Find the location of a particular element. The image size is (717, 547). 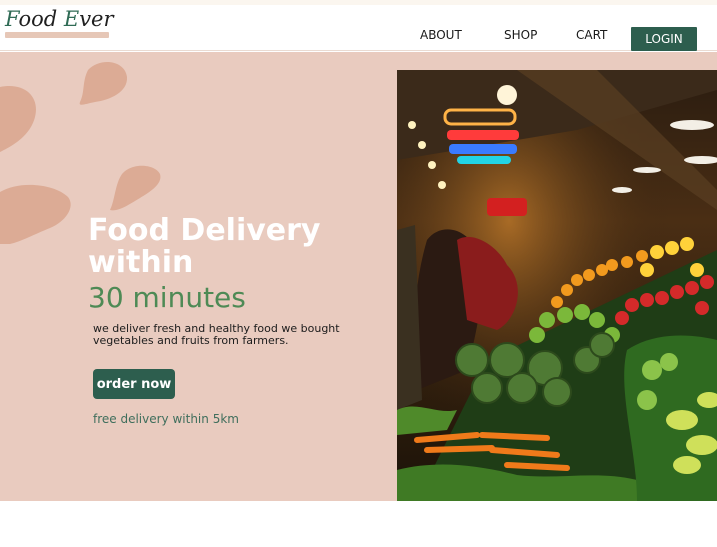

navbar: Food Ever ABOUT SHOP CART LOGIN is located at coordinates (358, 28).